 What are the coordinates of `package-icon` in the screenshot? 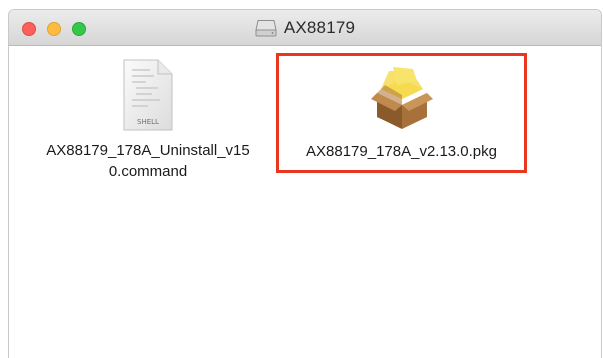 It's located at (401, 98).